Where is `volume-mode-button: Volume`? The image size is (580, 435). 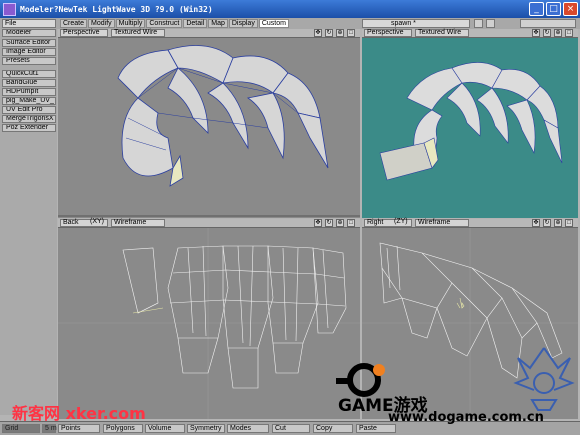
volume-mode-button: Volume is located at coordinates (165, 428).